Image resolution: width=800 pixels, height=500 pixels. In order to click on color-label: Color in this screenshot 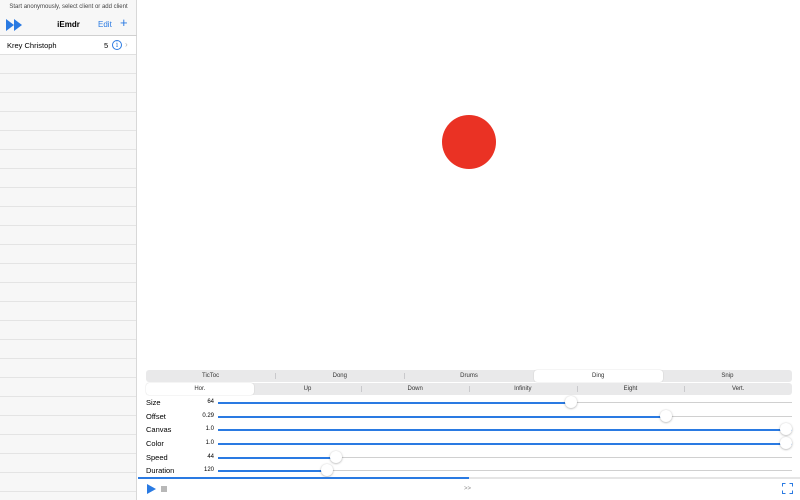, I will do `click(155, 443)`.